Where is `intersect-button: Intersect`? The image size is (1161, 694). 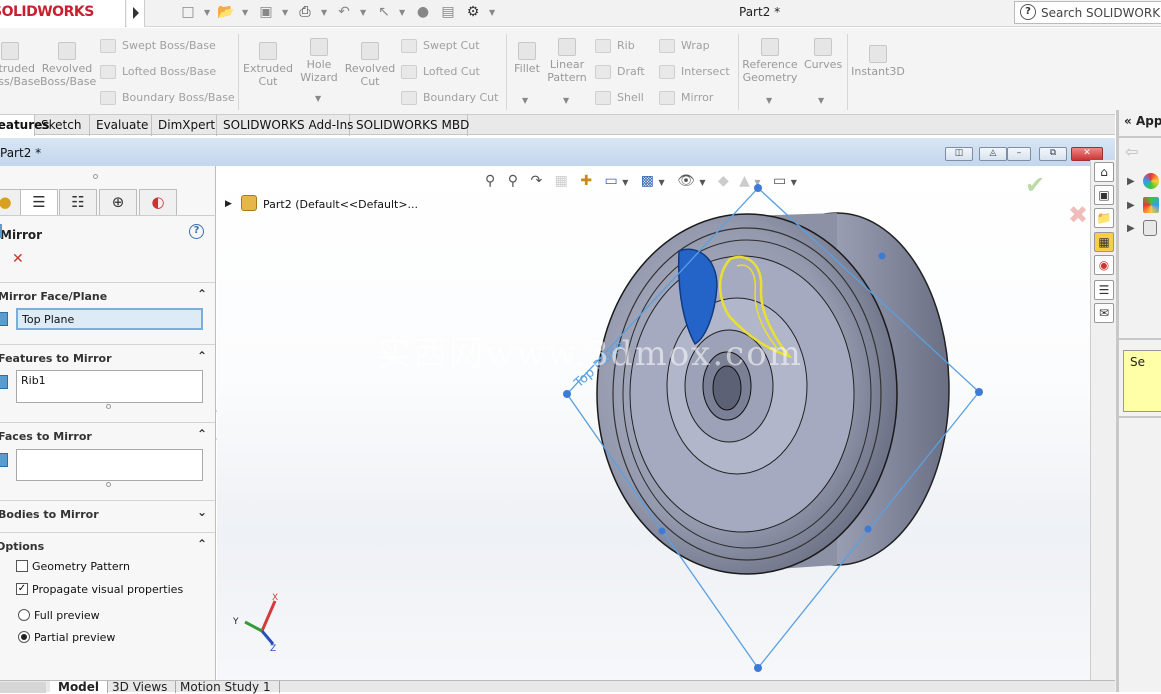 intersect-button: Intersect is located at coordinates (694, 72).